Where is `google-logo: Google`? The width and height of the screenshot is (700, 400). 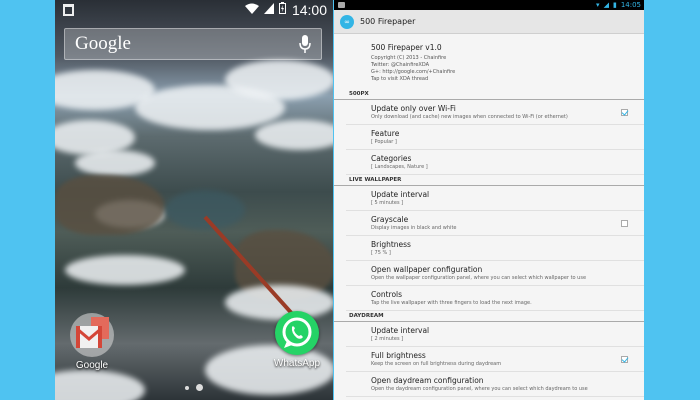
google-logo: Google is located at coordinates (103, 43).